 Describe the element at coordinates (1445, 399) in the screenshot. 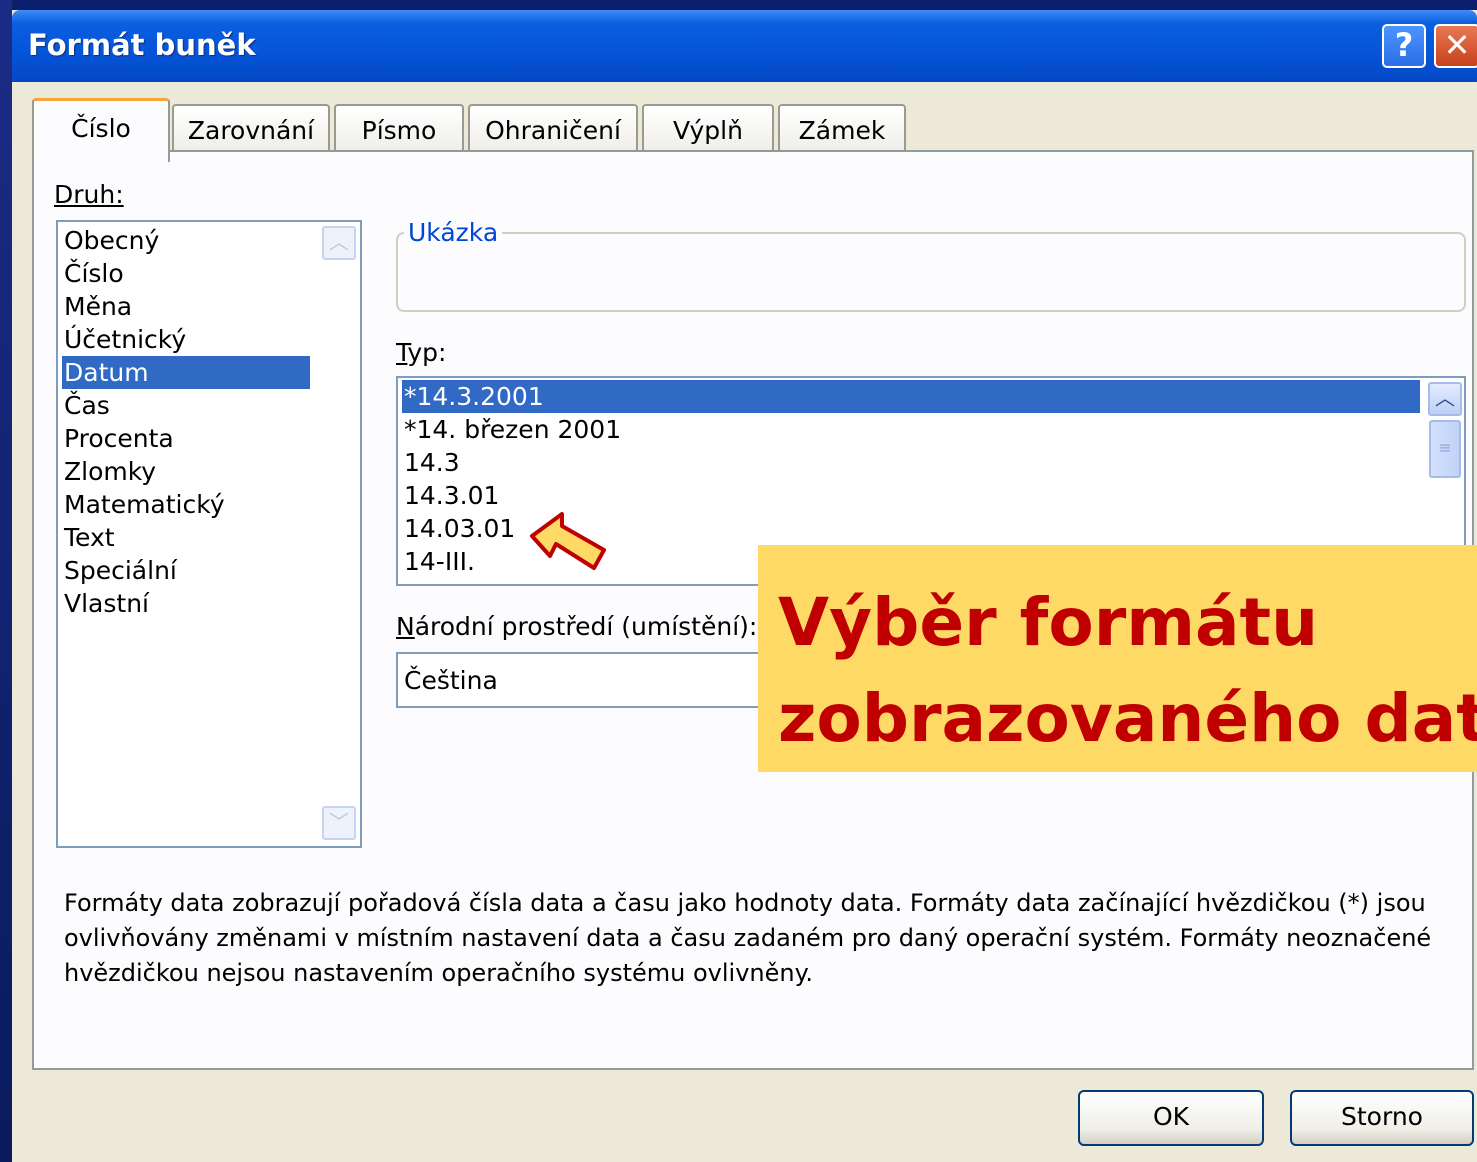

I see `type-scroll-up-icon: ︿` at that location.